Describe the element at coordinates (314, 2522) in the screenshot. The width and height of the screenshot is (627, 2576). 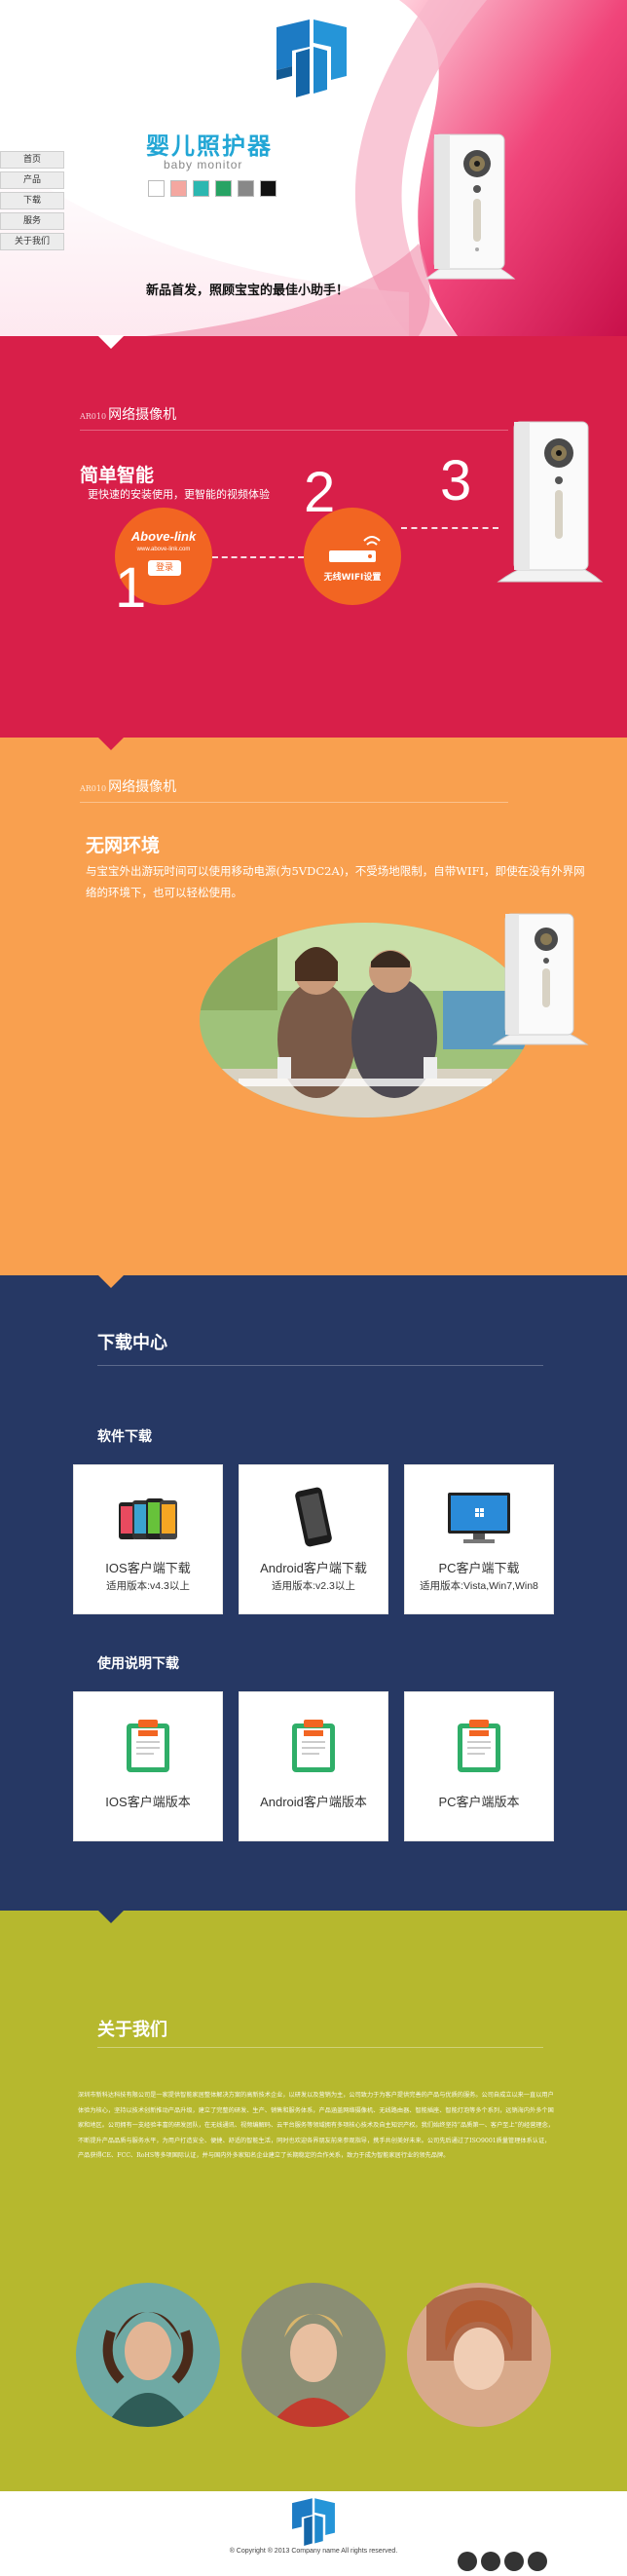
I see `footer-logo` at that location.